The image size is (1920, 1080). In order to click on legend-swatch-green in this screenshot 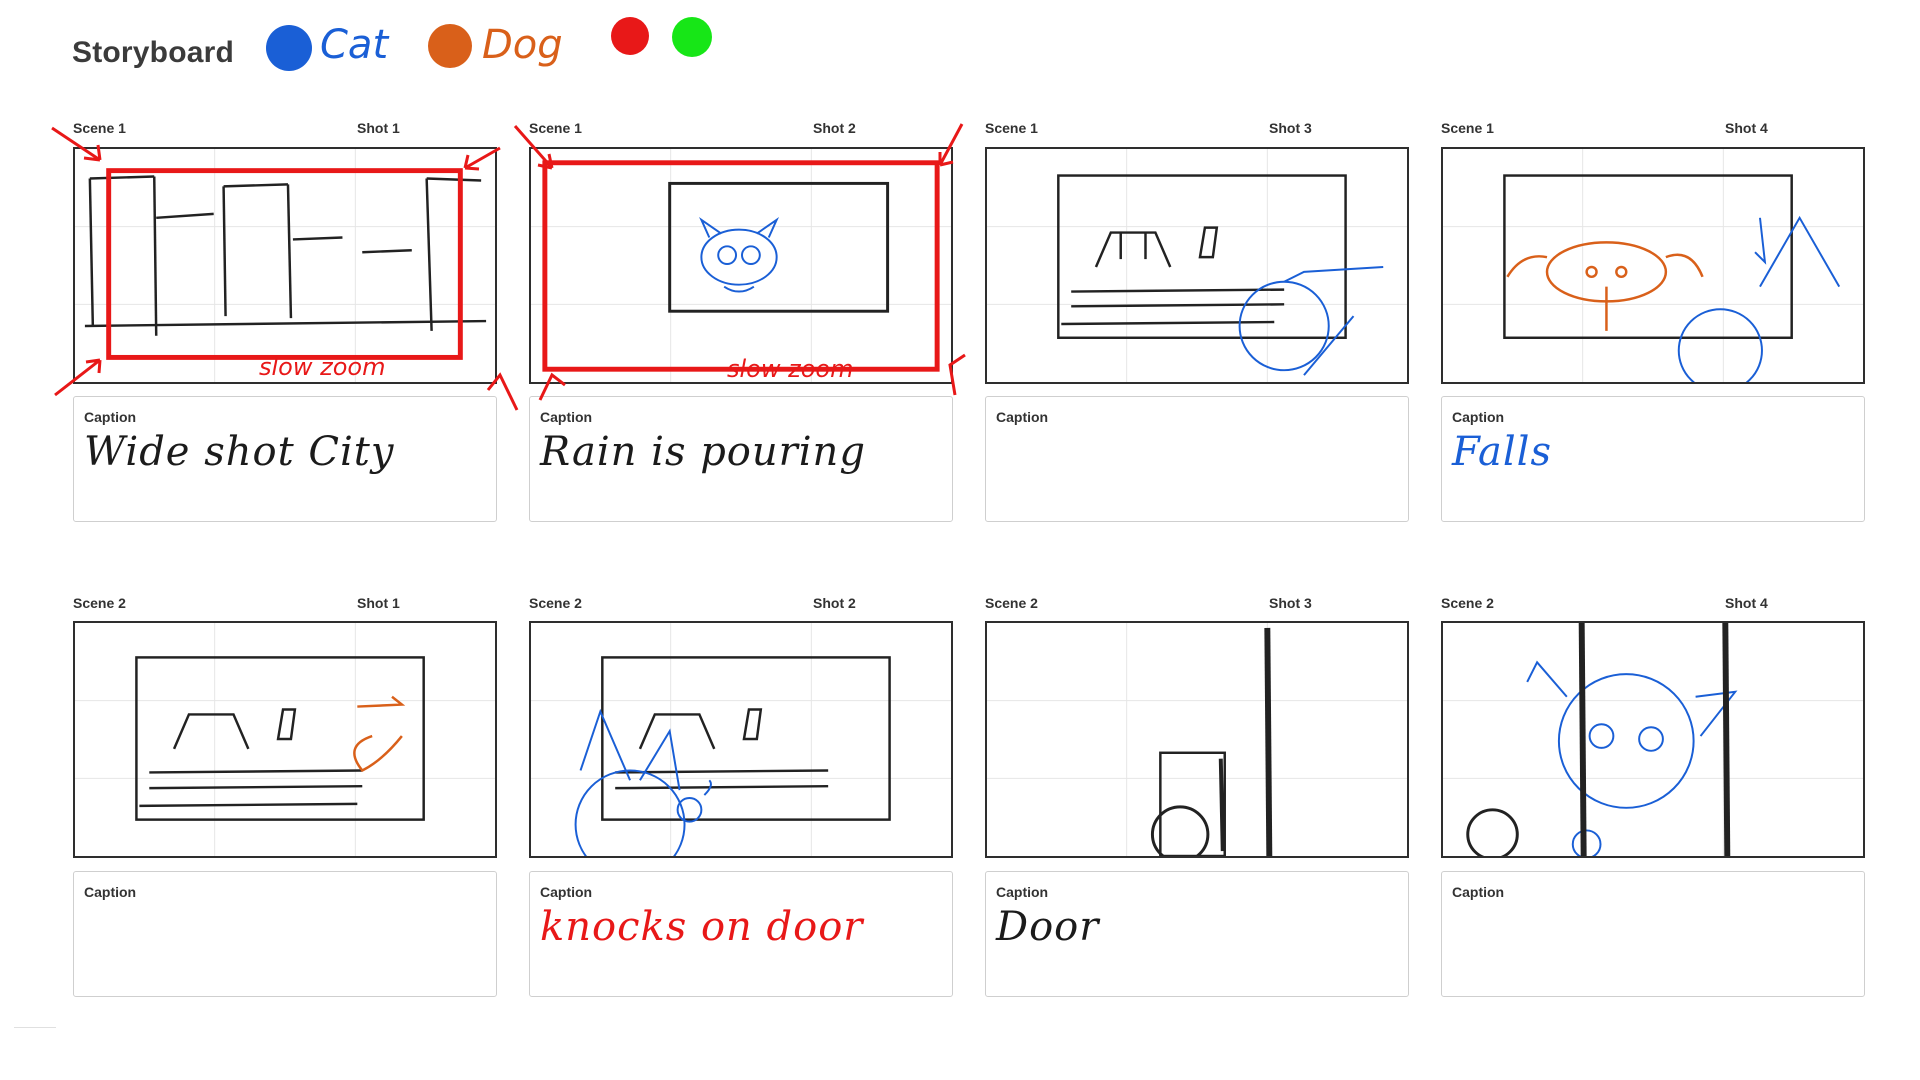, I will do `click(692, 37)`.